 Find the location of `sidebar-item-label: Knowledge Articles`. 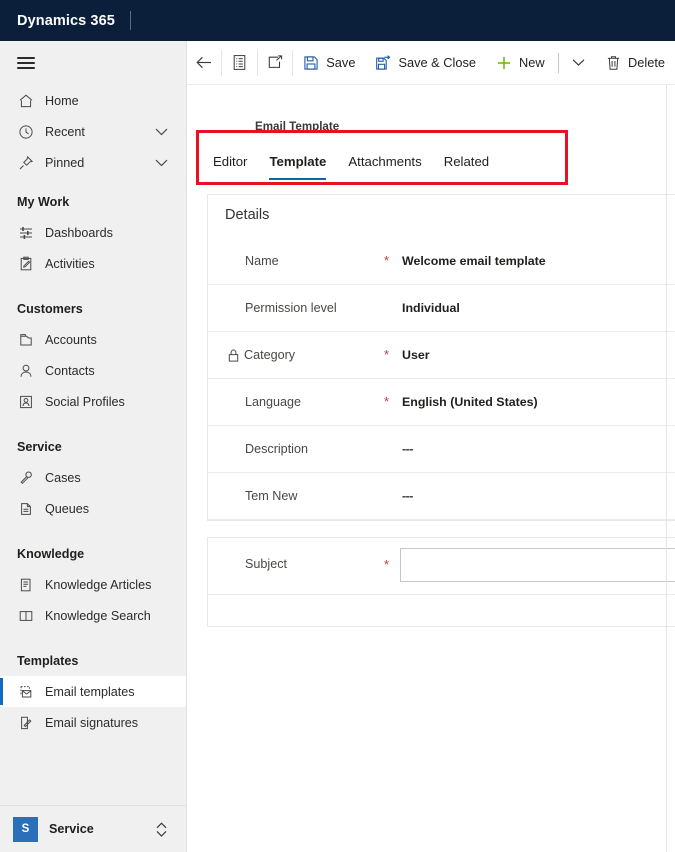

sidebar-item-label: Knowledge Articles is located at coordinates (98, 584).